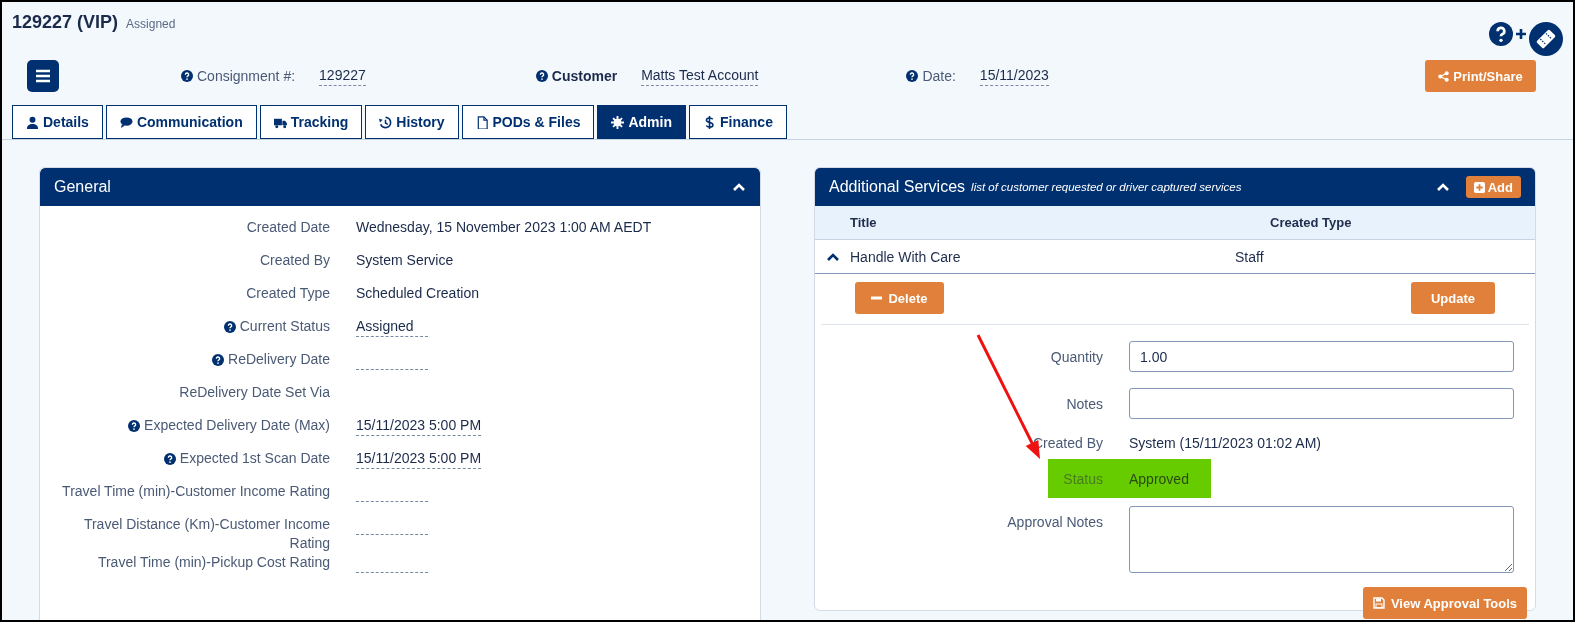 This screenshot has width=1575, height=622. I want to click on tab: Finance, so click(738, 122).